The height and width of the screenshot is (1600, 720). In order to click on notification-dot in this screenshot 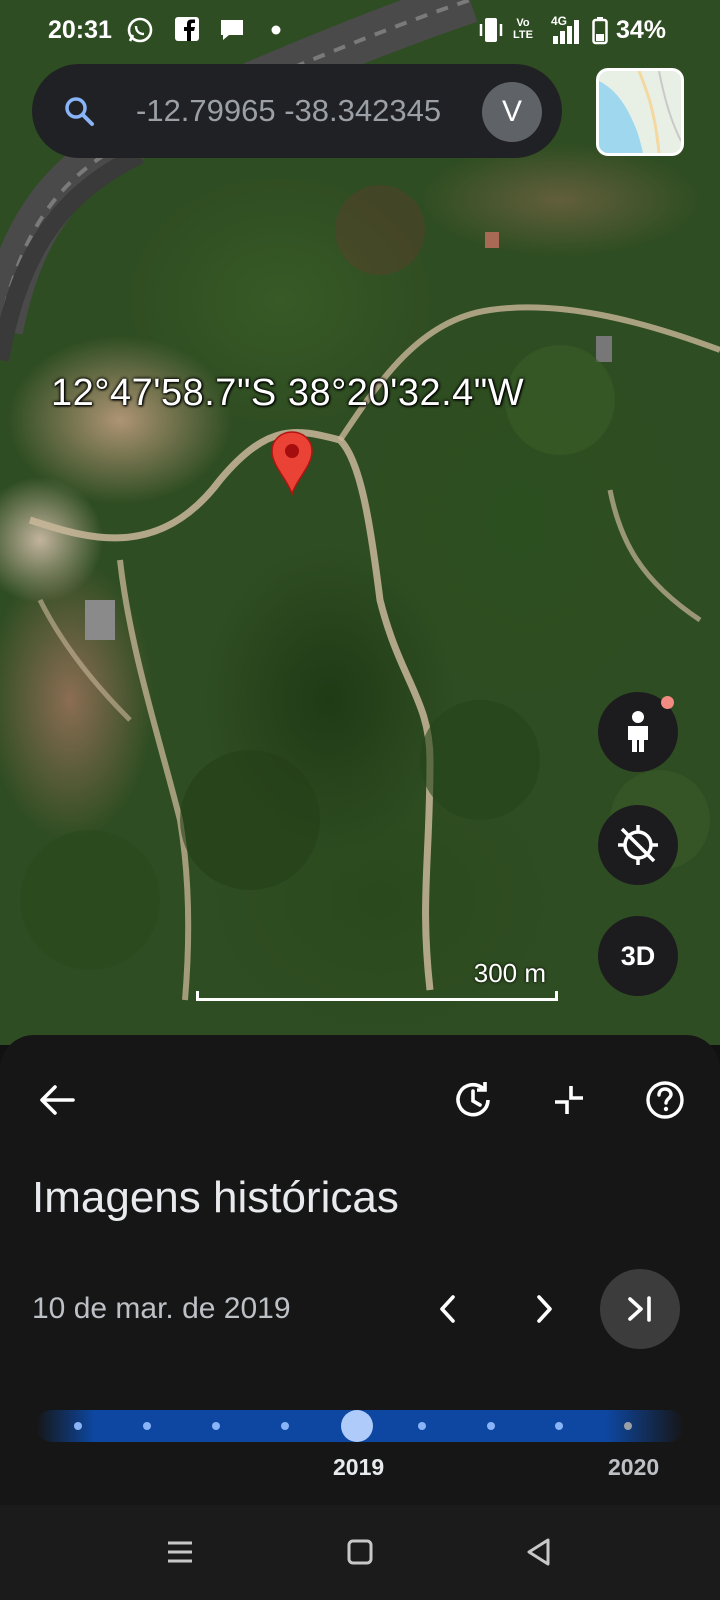, I will do `click(667, 702)`.